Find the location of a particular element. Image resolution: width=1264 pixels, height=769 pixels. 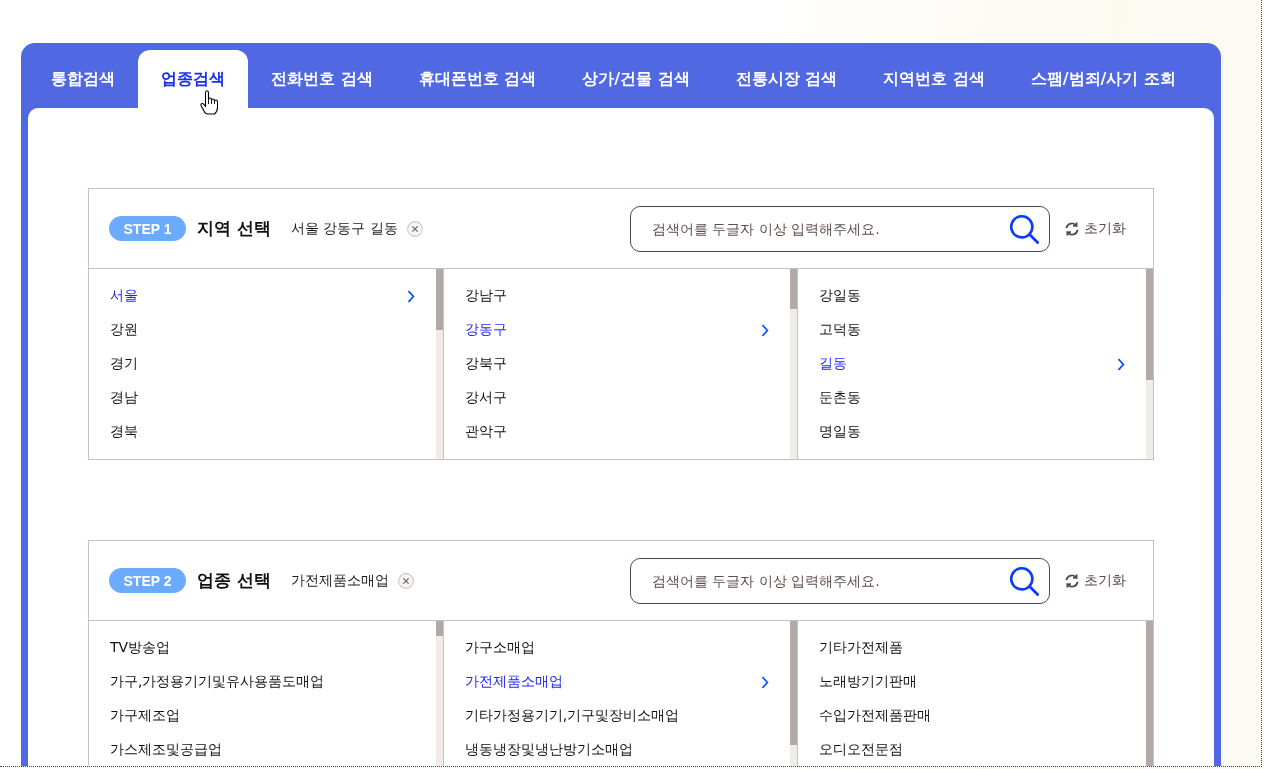

list-item: 기타가정용기기,기구및장비소매업 is located at coordinates (617, 716).